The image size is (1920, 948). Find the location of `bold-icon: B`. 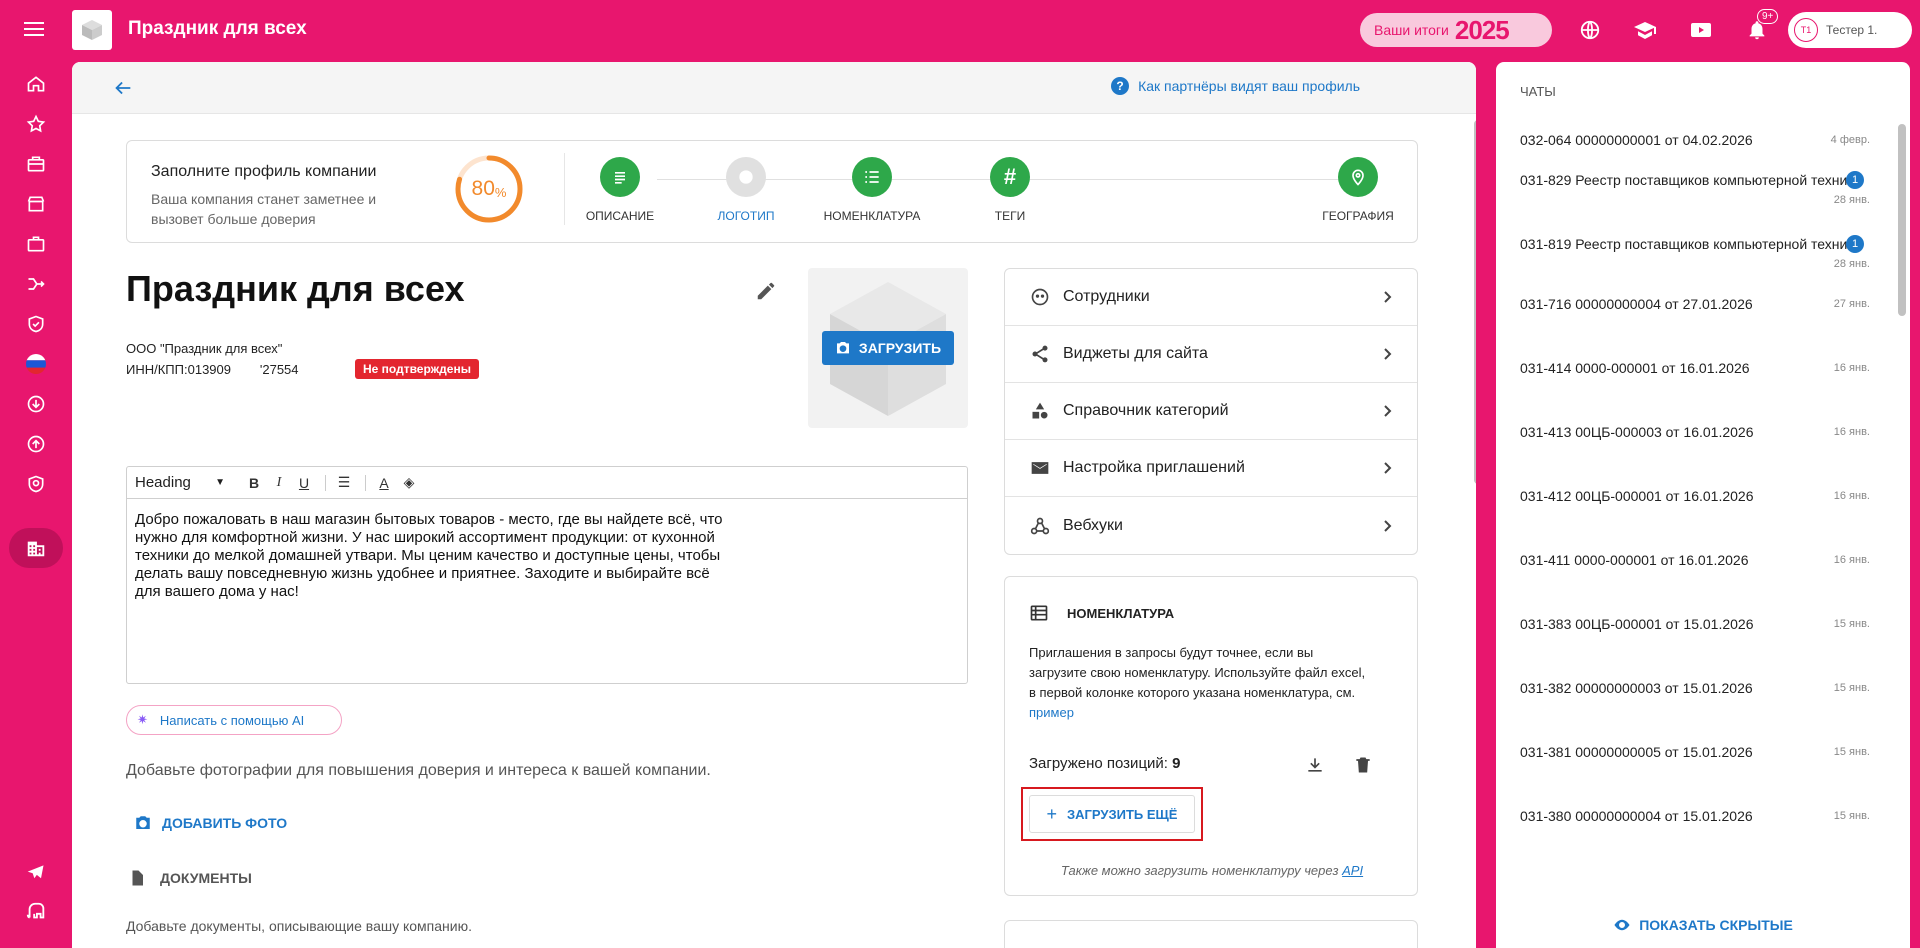

bold-icon: B is located at coordinates (254, 483).